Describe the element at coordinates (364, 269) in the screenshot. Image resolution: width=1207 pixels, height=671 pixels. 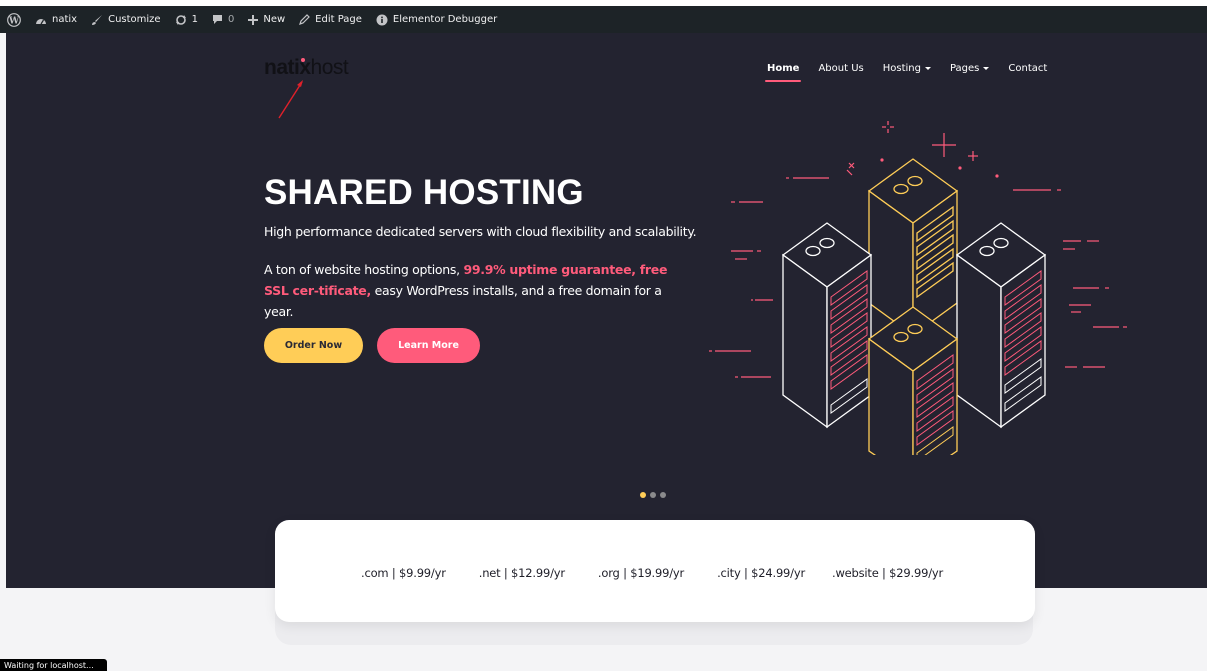
I see `desc-text: A ton of website hosting options,` at that location.